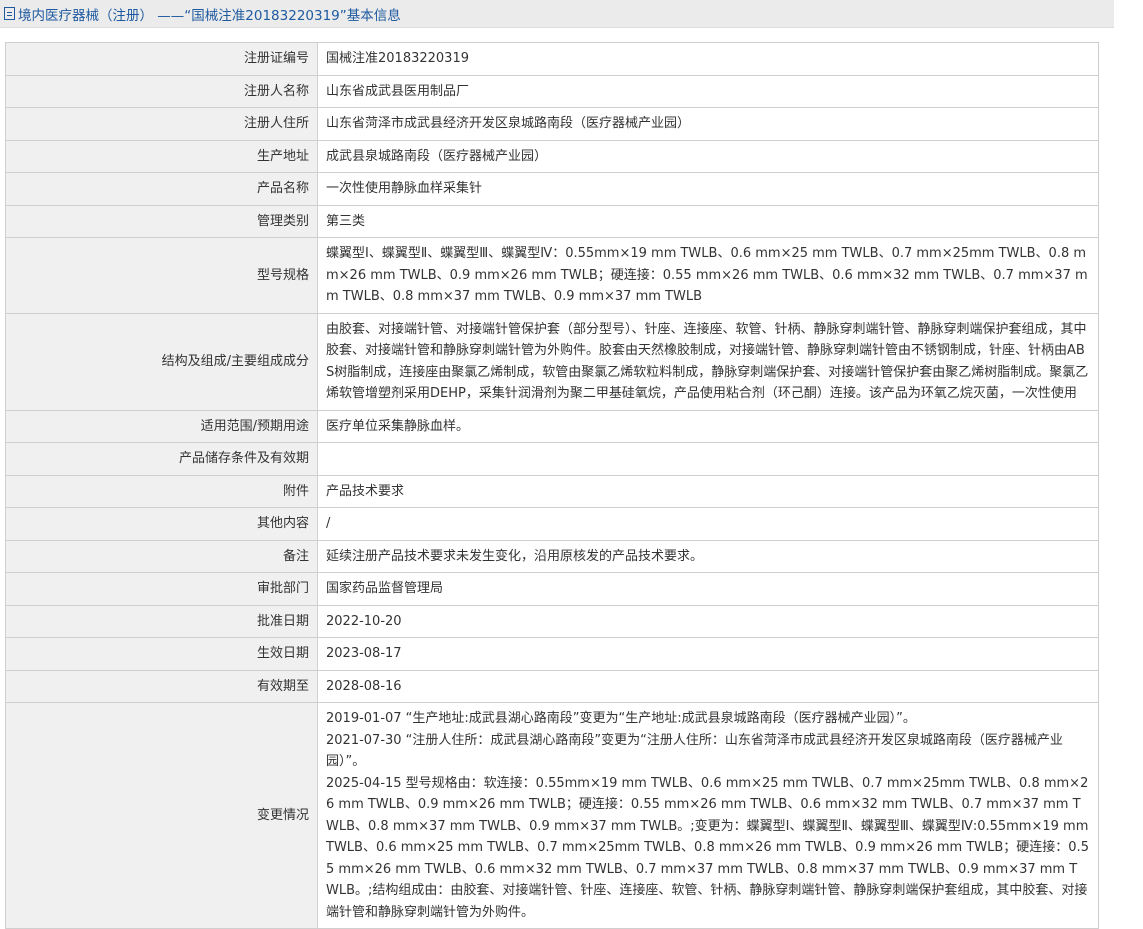 Image resolution: width=1143 pixels, height=929 pixels. I want to click on field-label: 结构及组成/主要组成成分, so click(161, 361).